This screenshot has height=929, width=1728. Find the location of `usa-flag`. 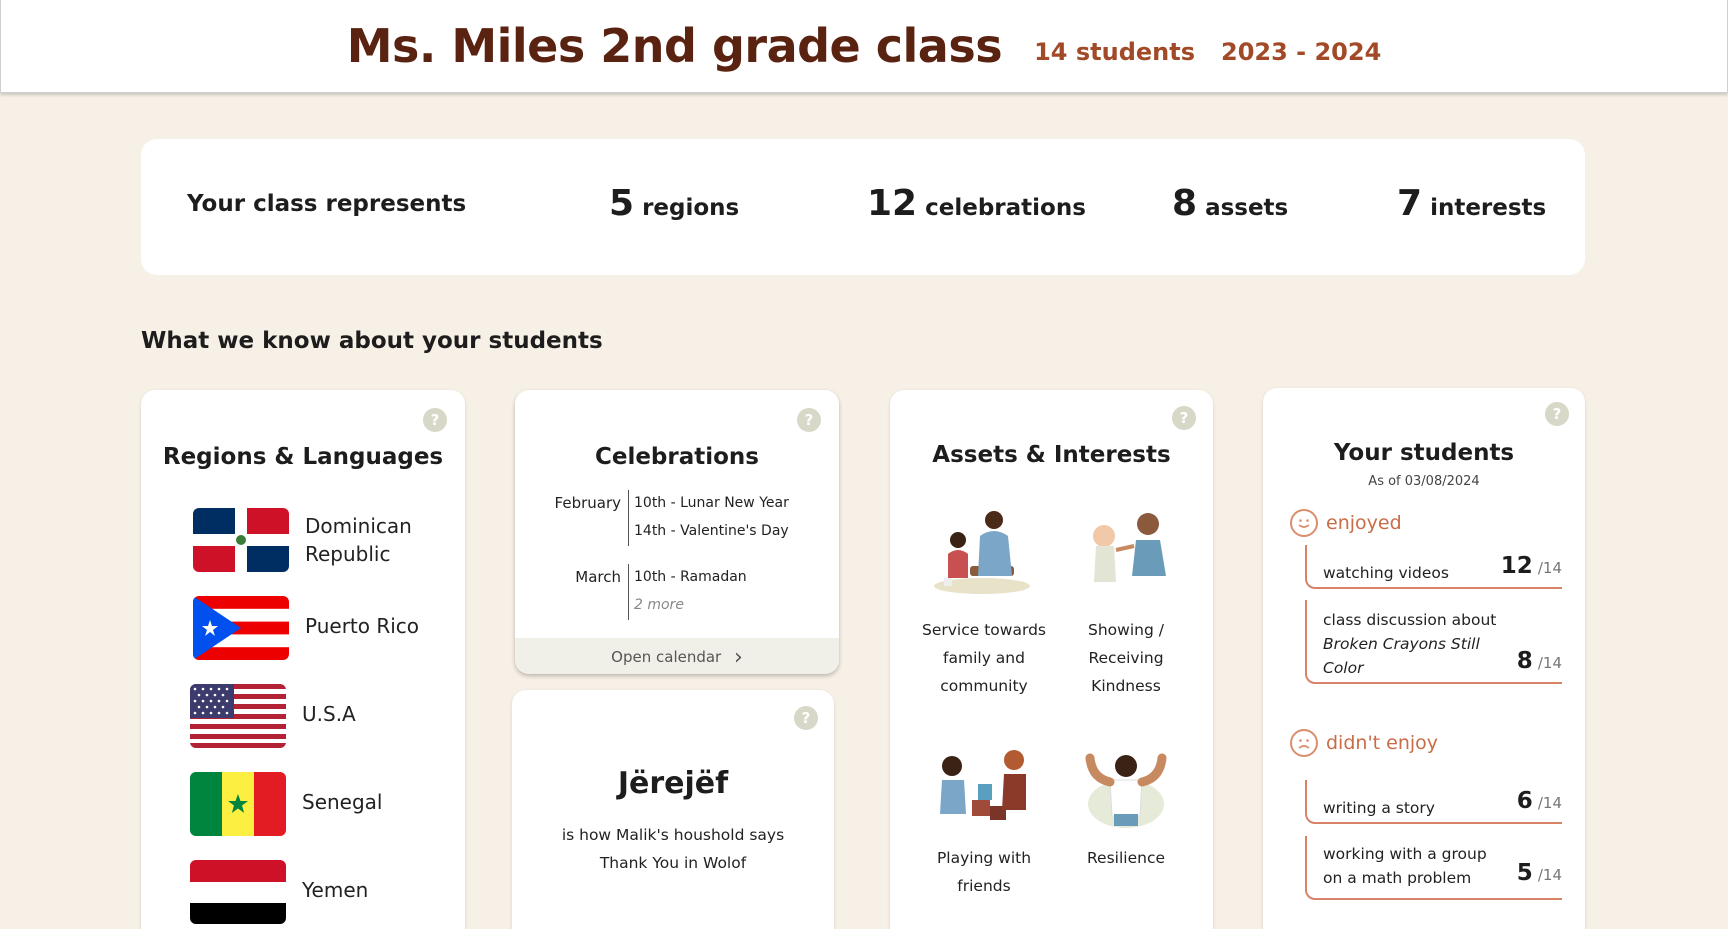

usa-flag is located at coordinates (238, 716).